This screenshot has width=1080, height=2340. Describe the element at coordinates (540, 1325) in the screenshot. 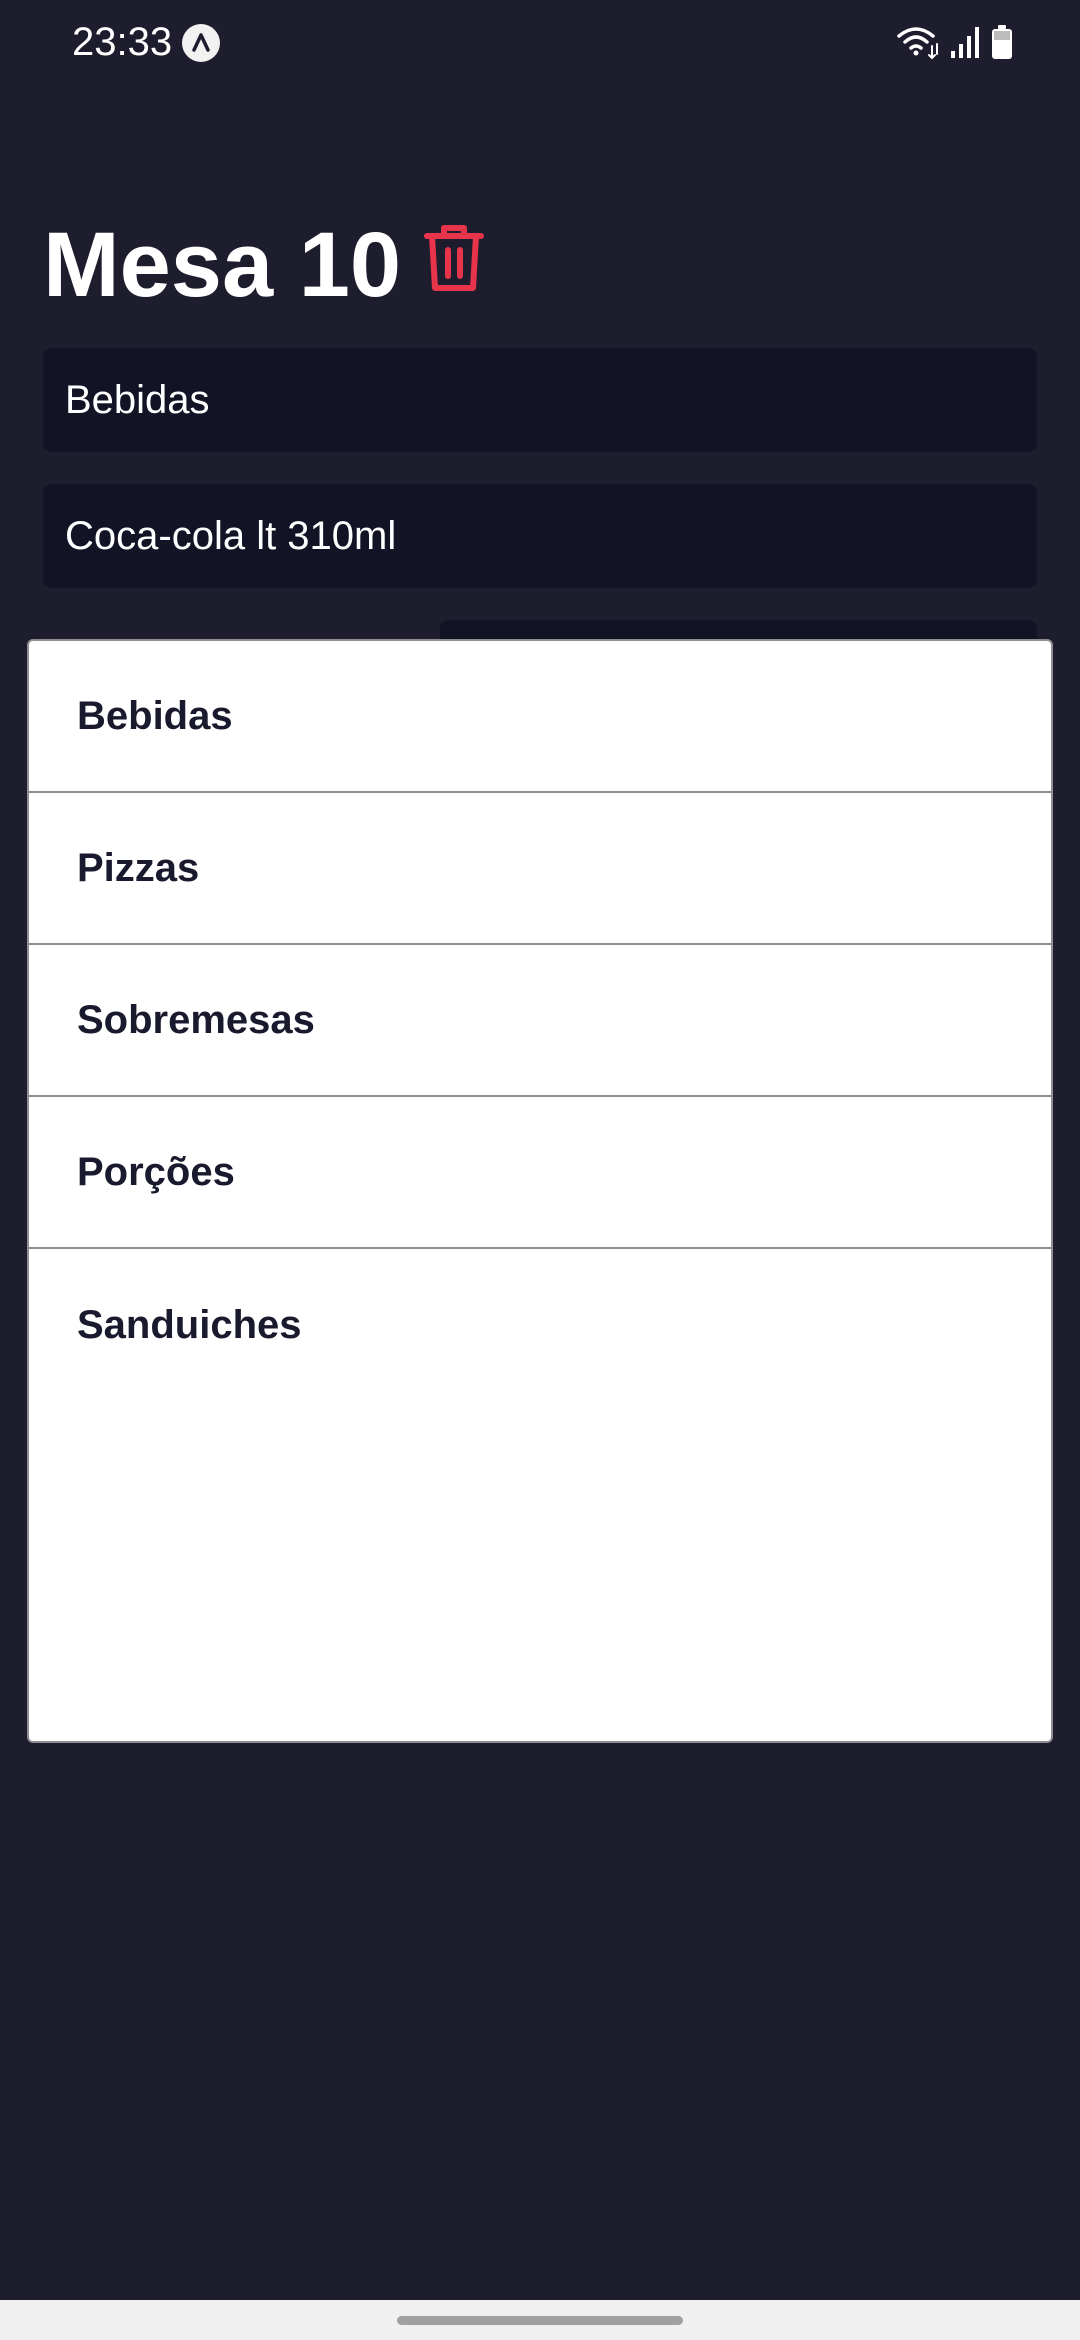

I see `dropdown-option-sanduiches: Sanduiches` at that location.